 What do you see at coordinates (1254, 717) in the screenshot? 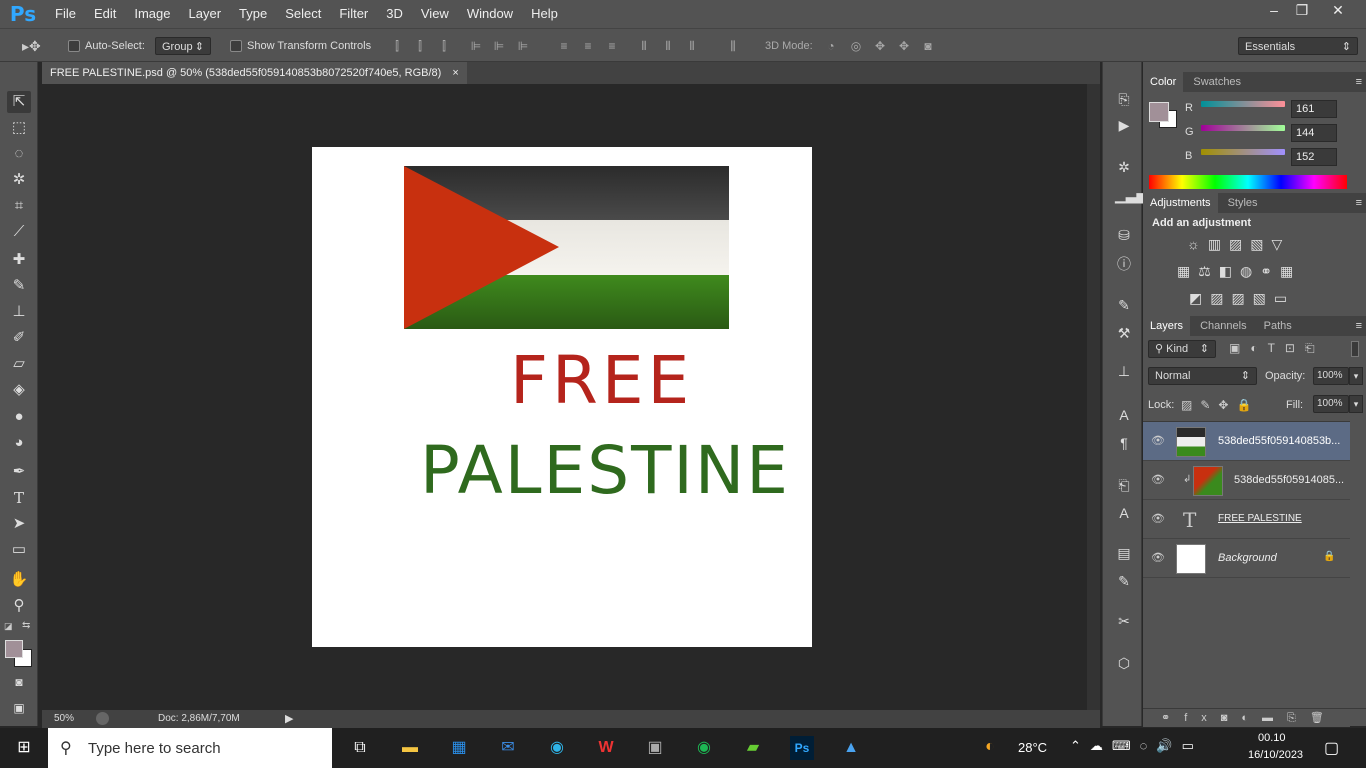
I see `layers-footer-icons: ⚭fx◙◐▬⎘🗑` at bounding box center [1254, 717].